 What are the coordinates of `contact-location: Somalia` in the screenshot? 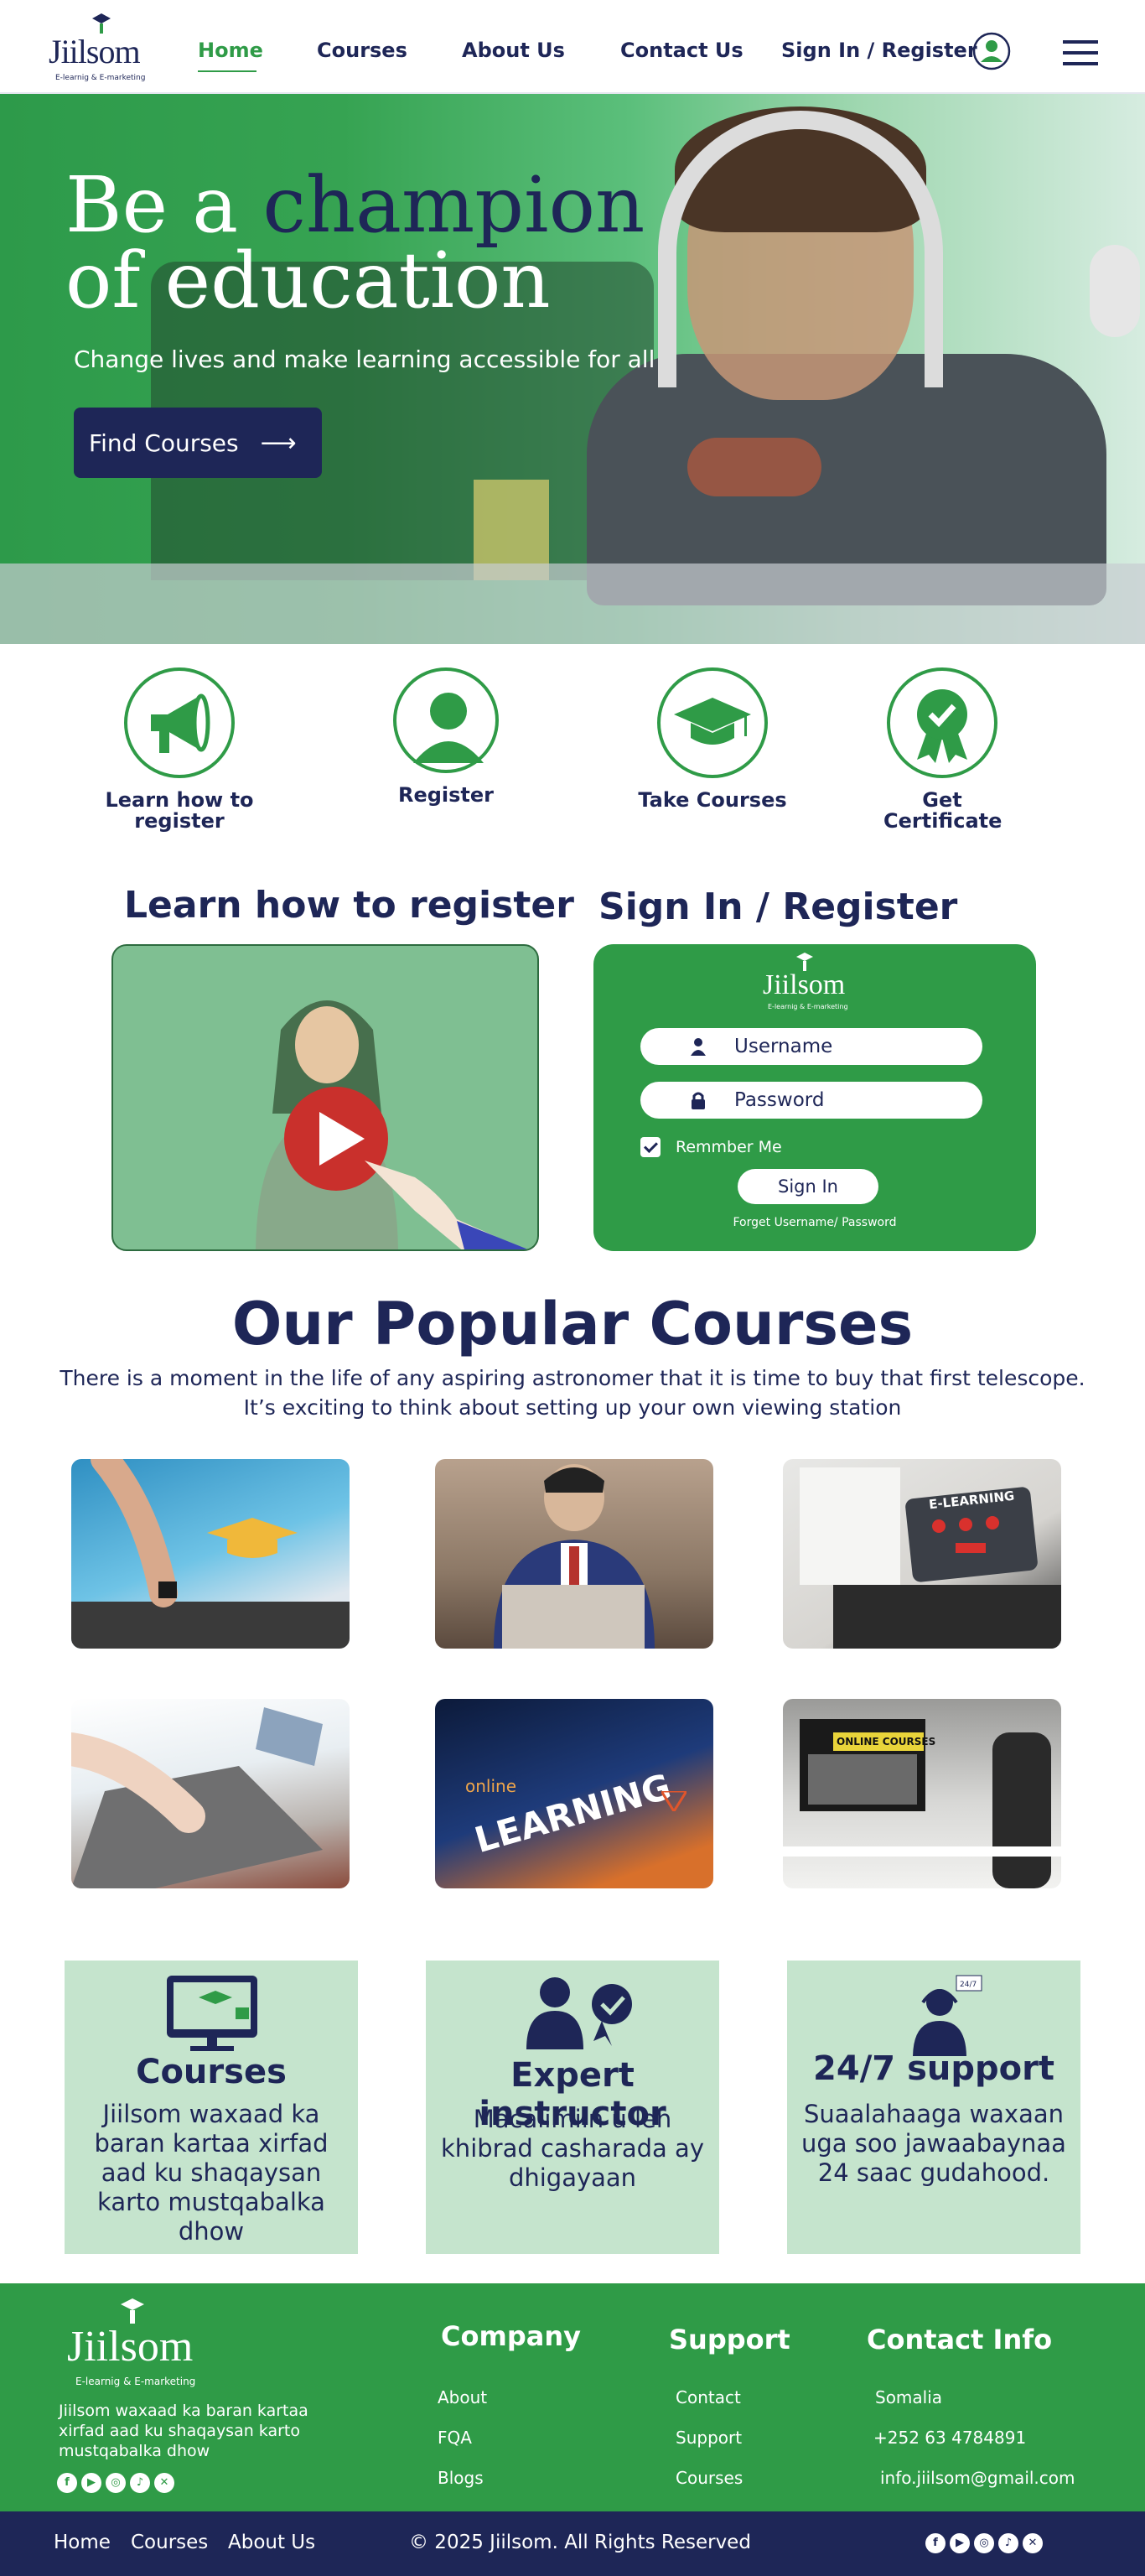 It's located at (909, 2397).